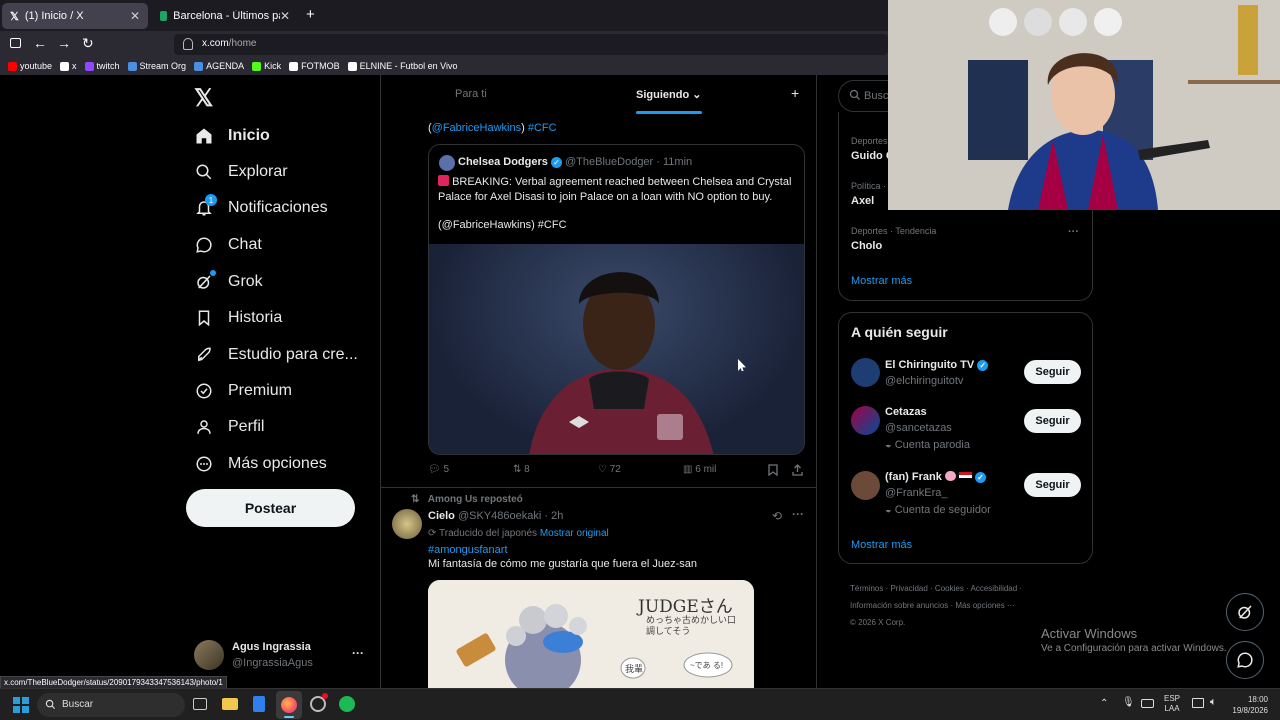 This screenshot has height=720, width=1280. I want to click on tab-barcelona: Barcelona - Últimos partidos, p ✕, so click(225, 16).